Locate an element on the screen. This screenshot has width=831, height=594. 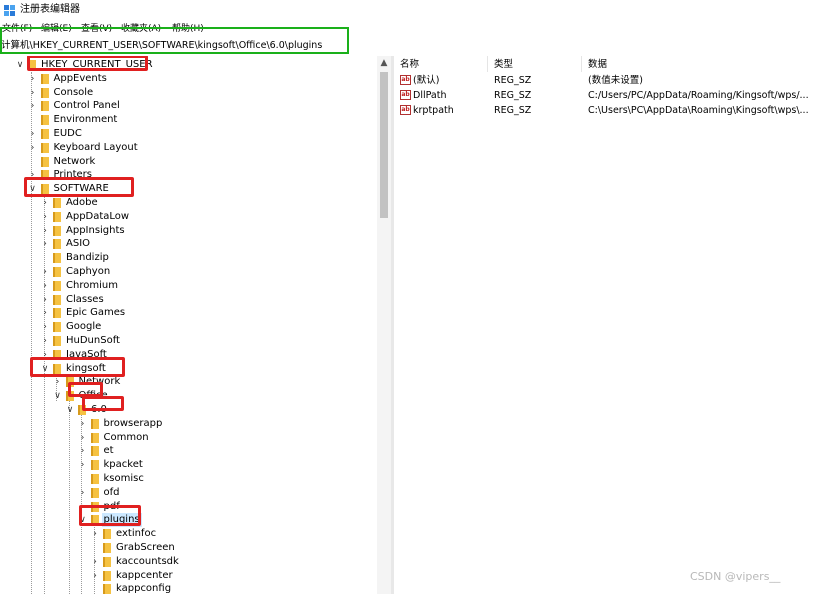
tree-item-label: AppInsights is located at coordinates (95, 230).